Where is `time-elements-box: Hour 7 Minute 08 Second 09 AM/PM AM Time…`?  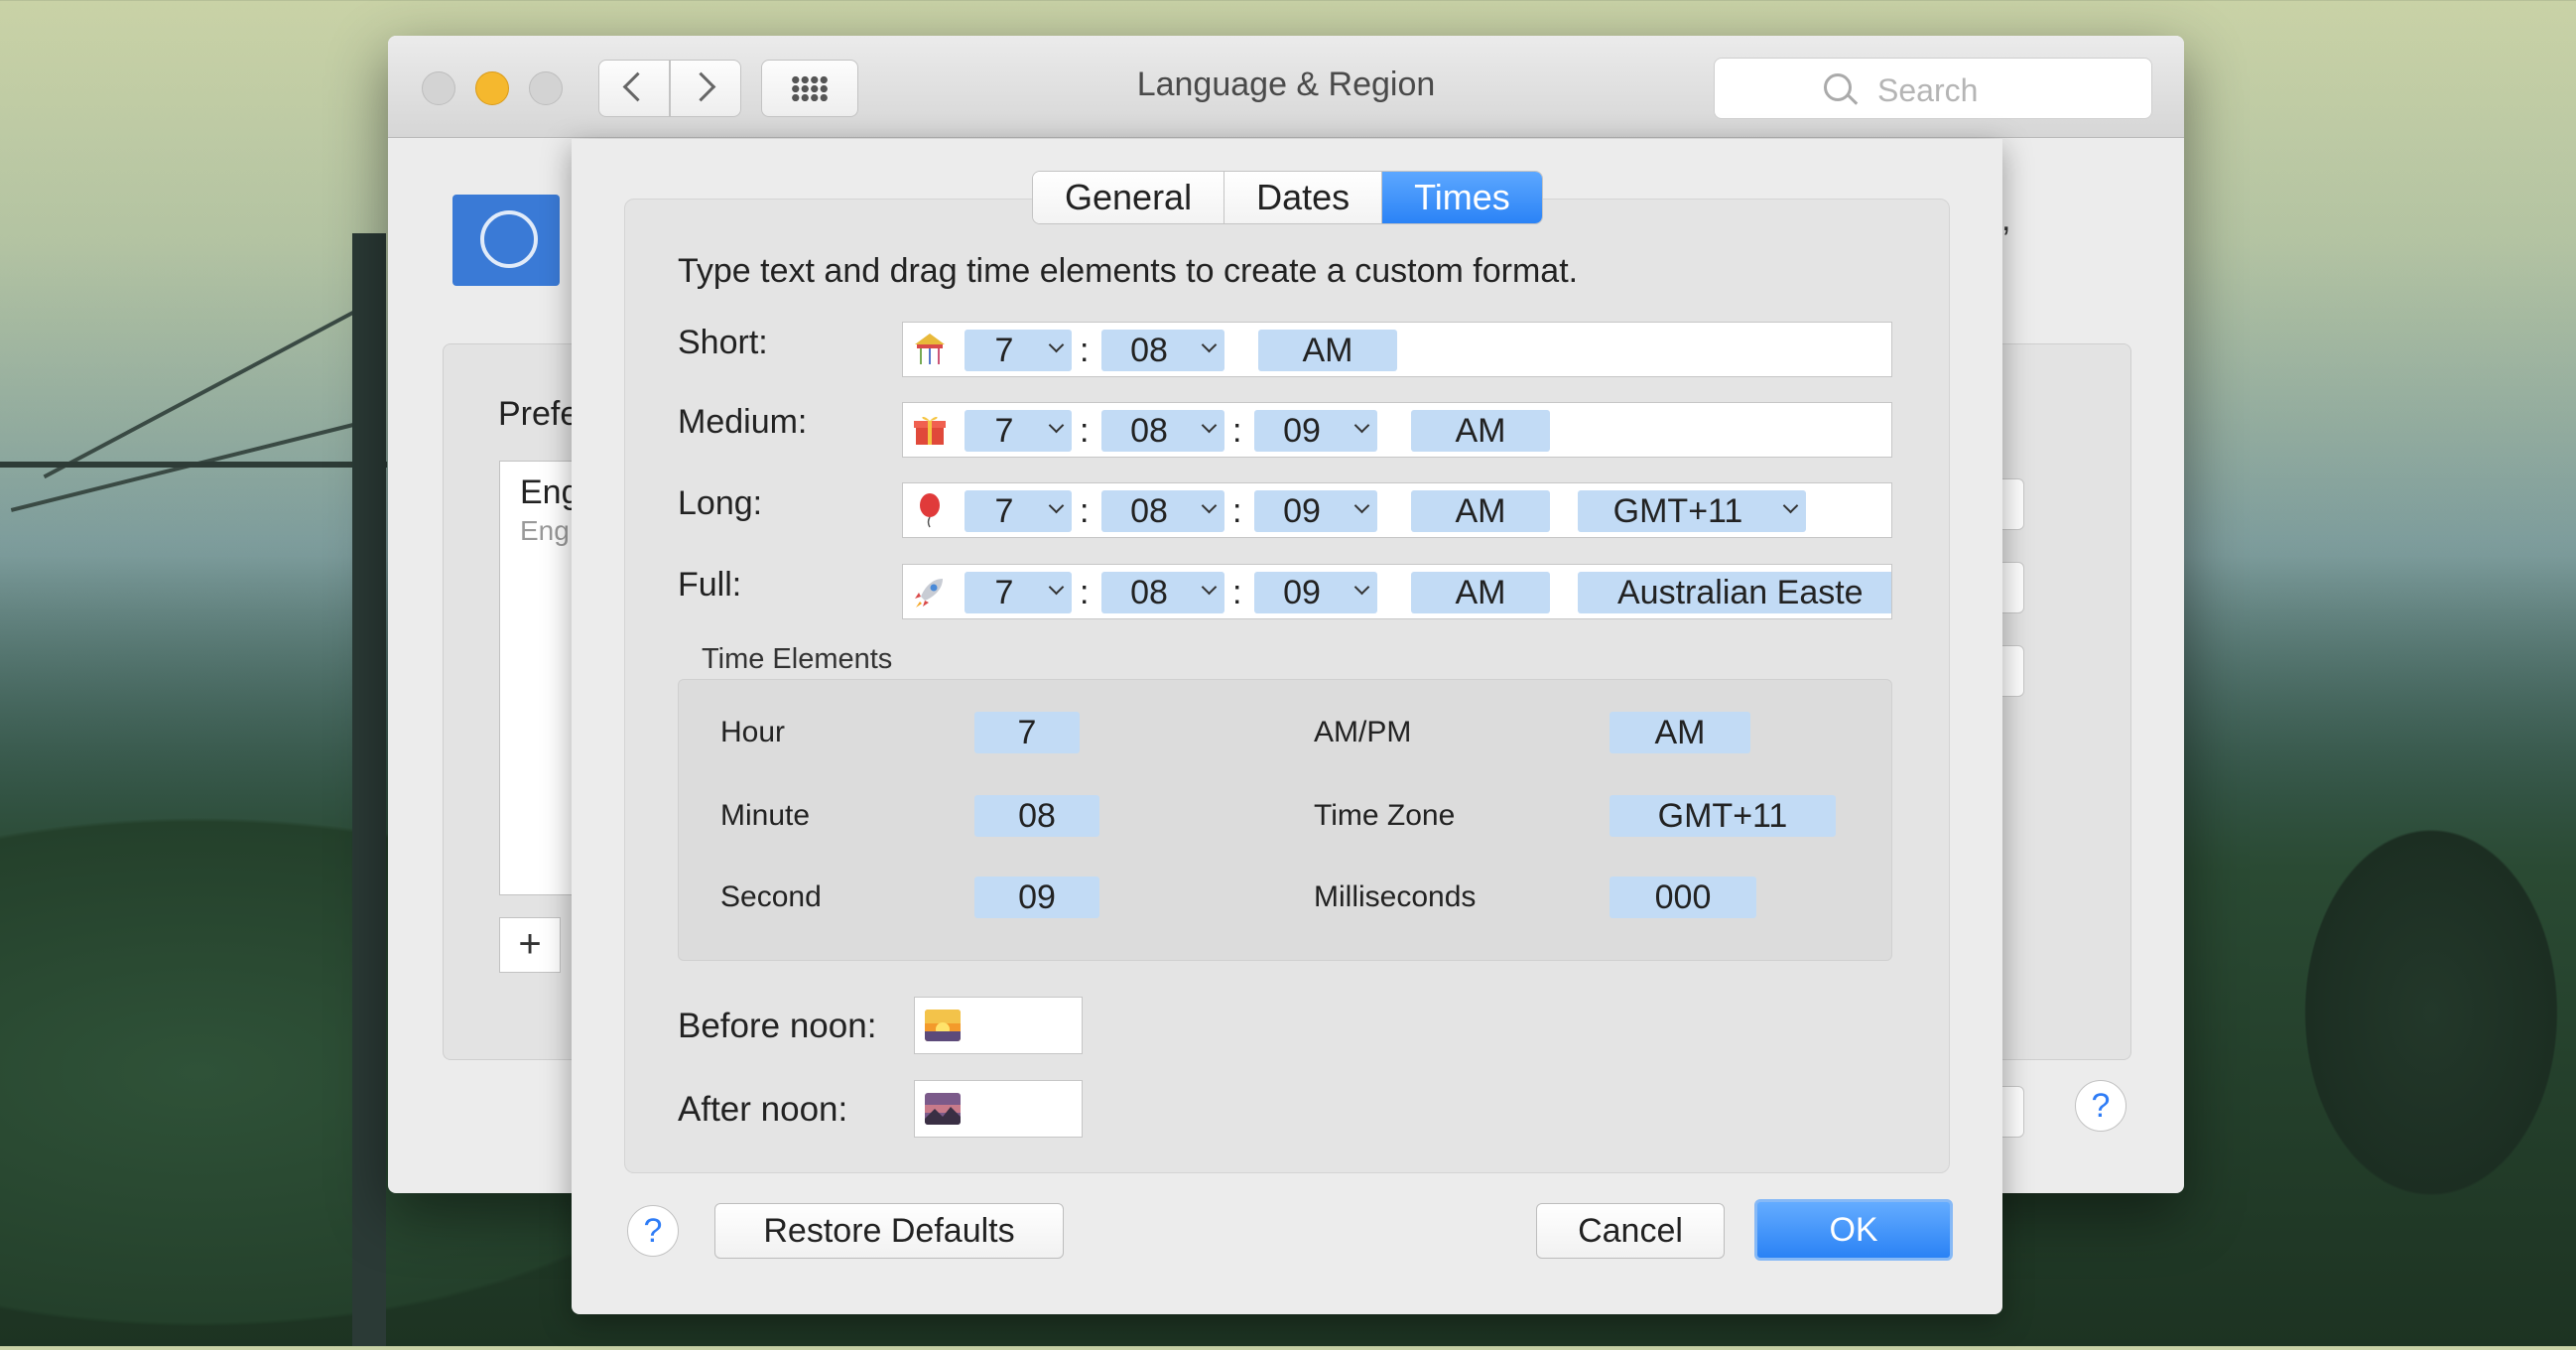
time-elements-box: Hour 7 Minute 08 Second 09 AM/PM AM Time… is located at coordinates (1285, 820).